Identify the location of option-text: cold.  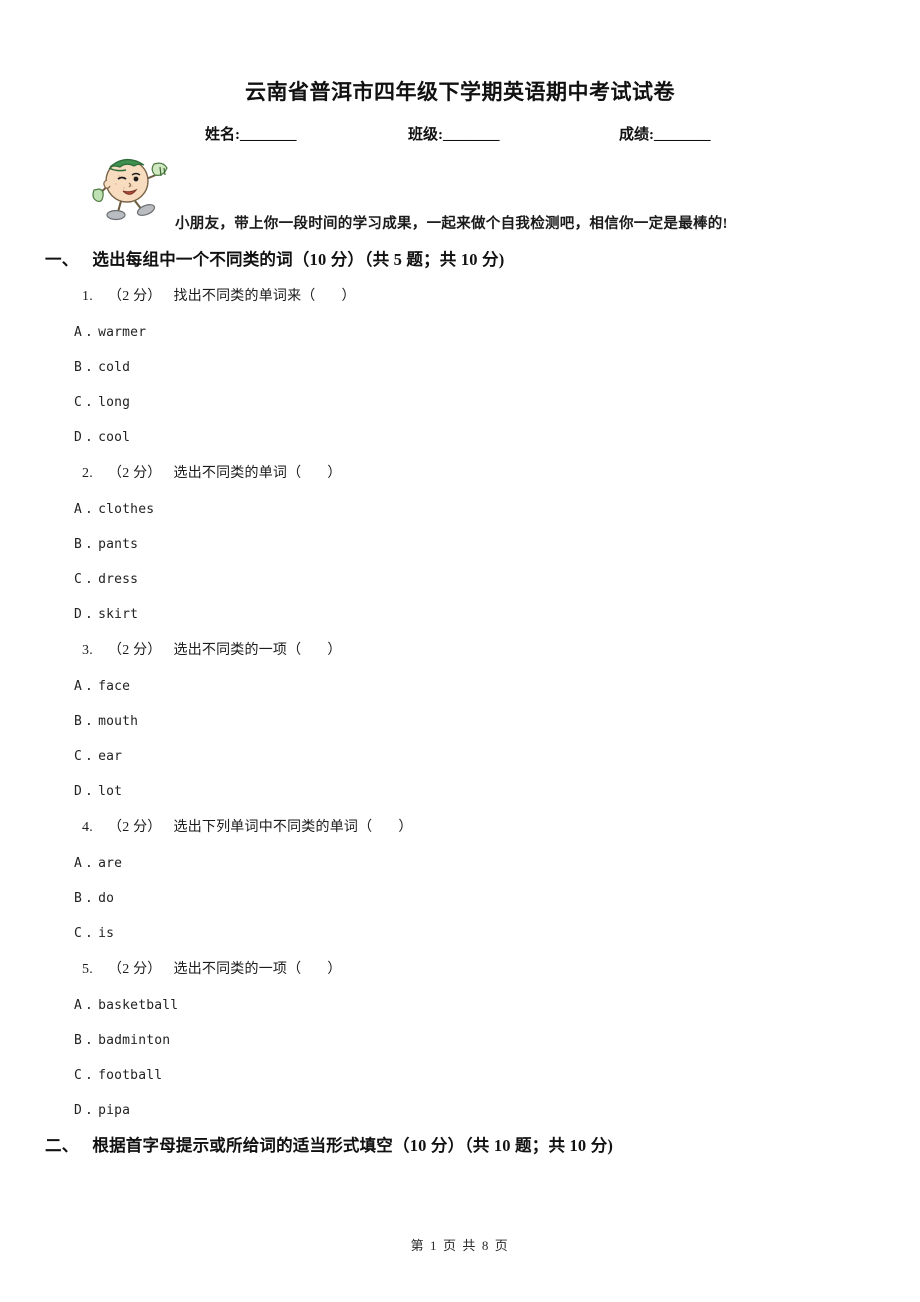
(114, 368).